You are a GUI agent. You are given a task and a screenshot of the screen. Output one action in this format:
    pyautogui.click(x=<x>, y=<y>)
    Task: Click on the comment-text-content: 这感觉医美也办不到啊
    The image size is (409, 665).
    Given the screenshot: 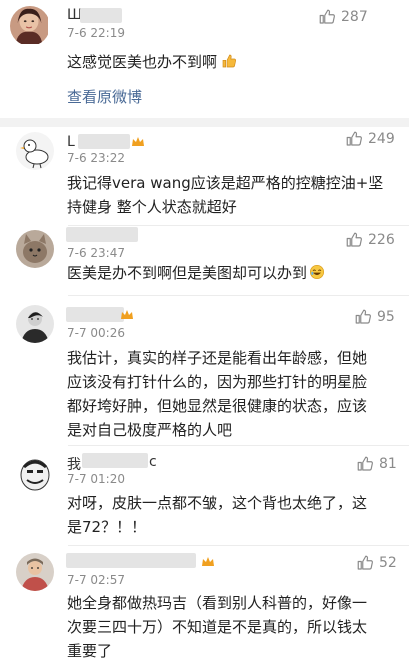 What is the action you would take?
    pyautogui.click(x=142, y=62)
    